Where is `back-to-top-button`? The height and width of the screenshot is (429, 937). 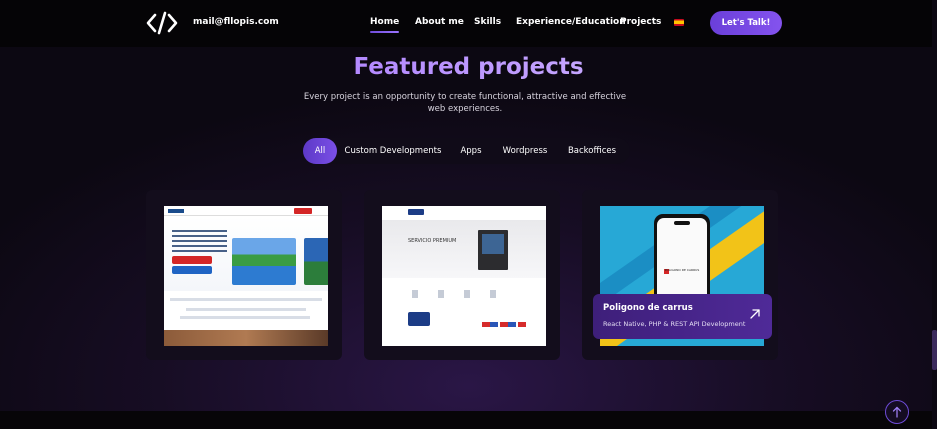
back-to-top-button is located at coordinates (897, 412).